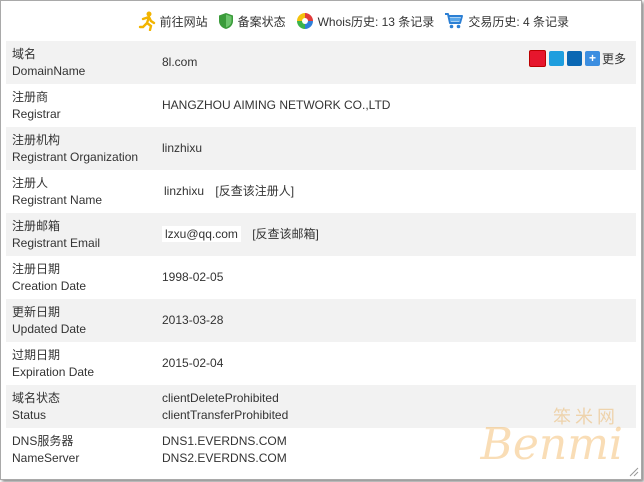 This screenshot has height=482, width=644. I want to click on share-bar: + 更多, so click(576, 58).